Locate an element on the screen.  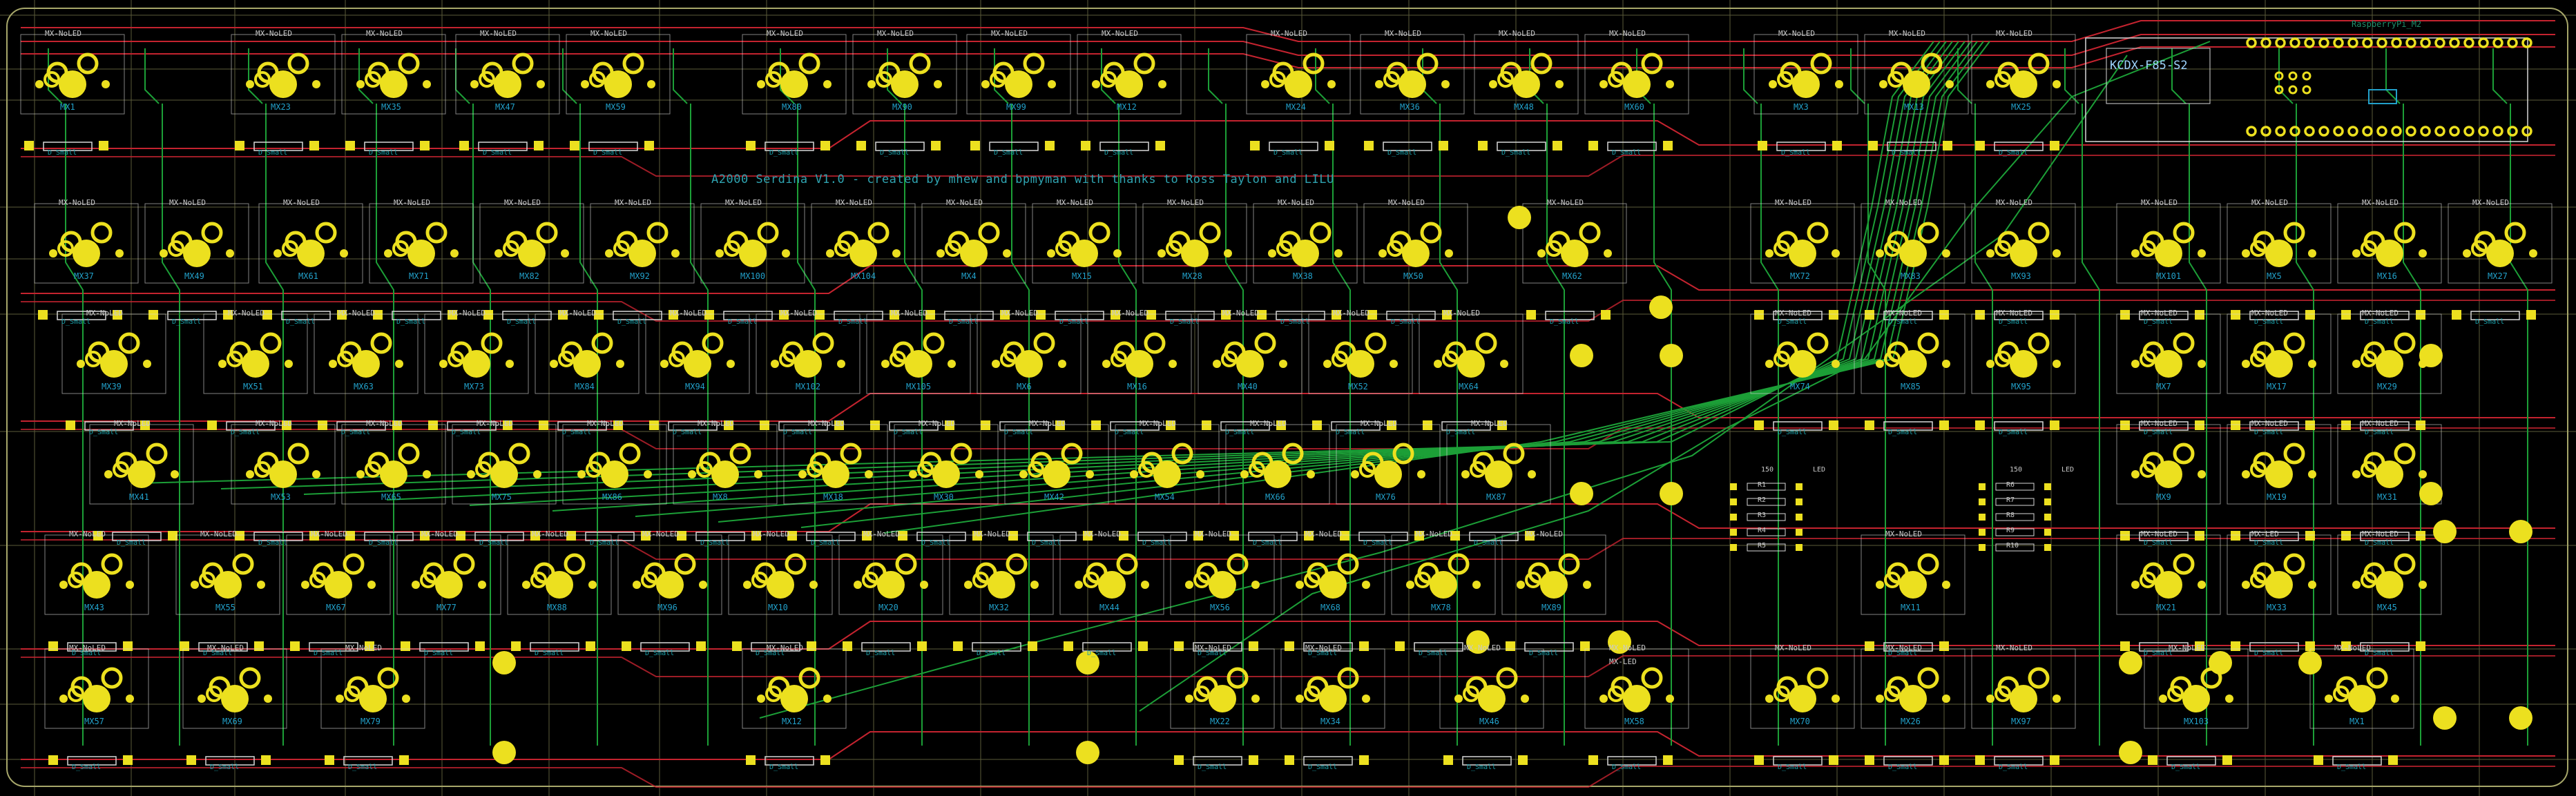
switch-mx42 is located at coordinates (1056, 482).